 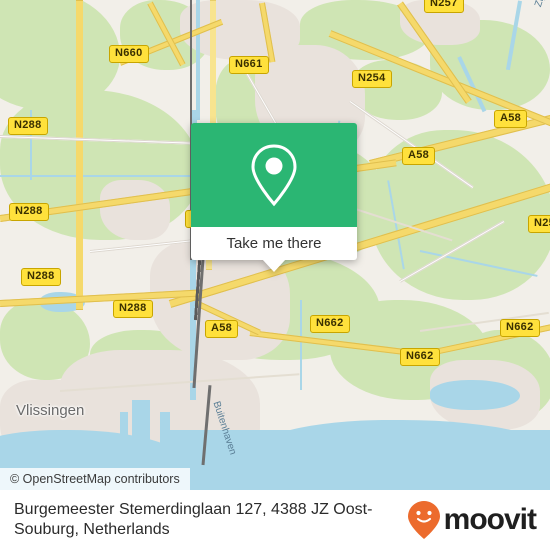 I want to click on popup-pointer-tail, so click(x=274, y=265).